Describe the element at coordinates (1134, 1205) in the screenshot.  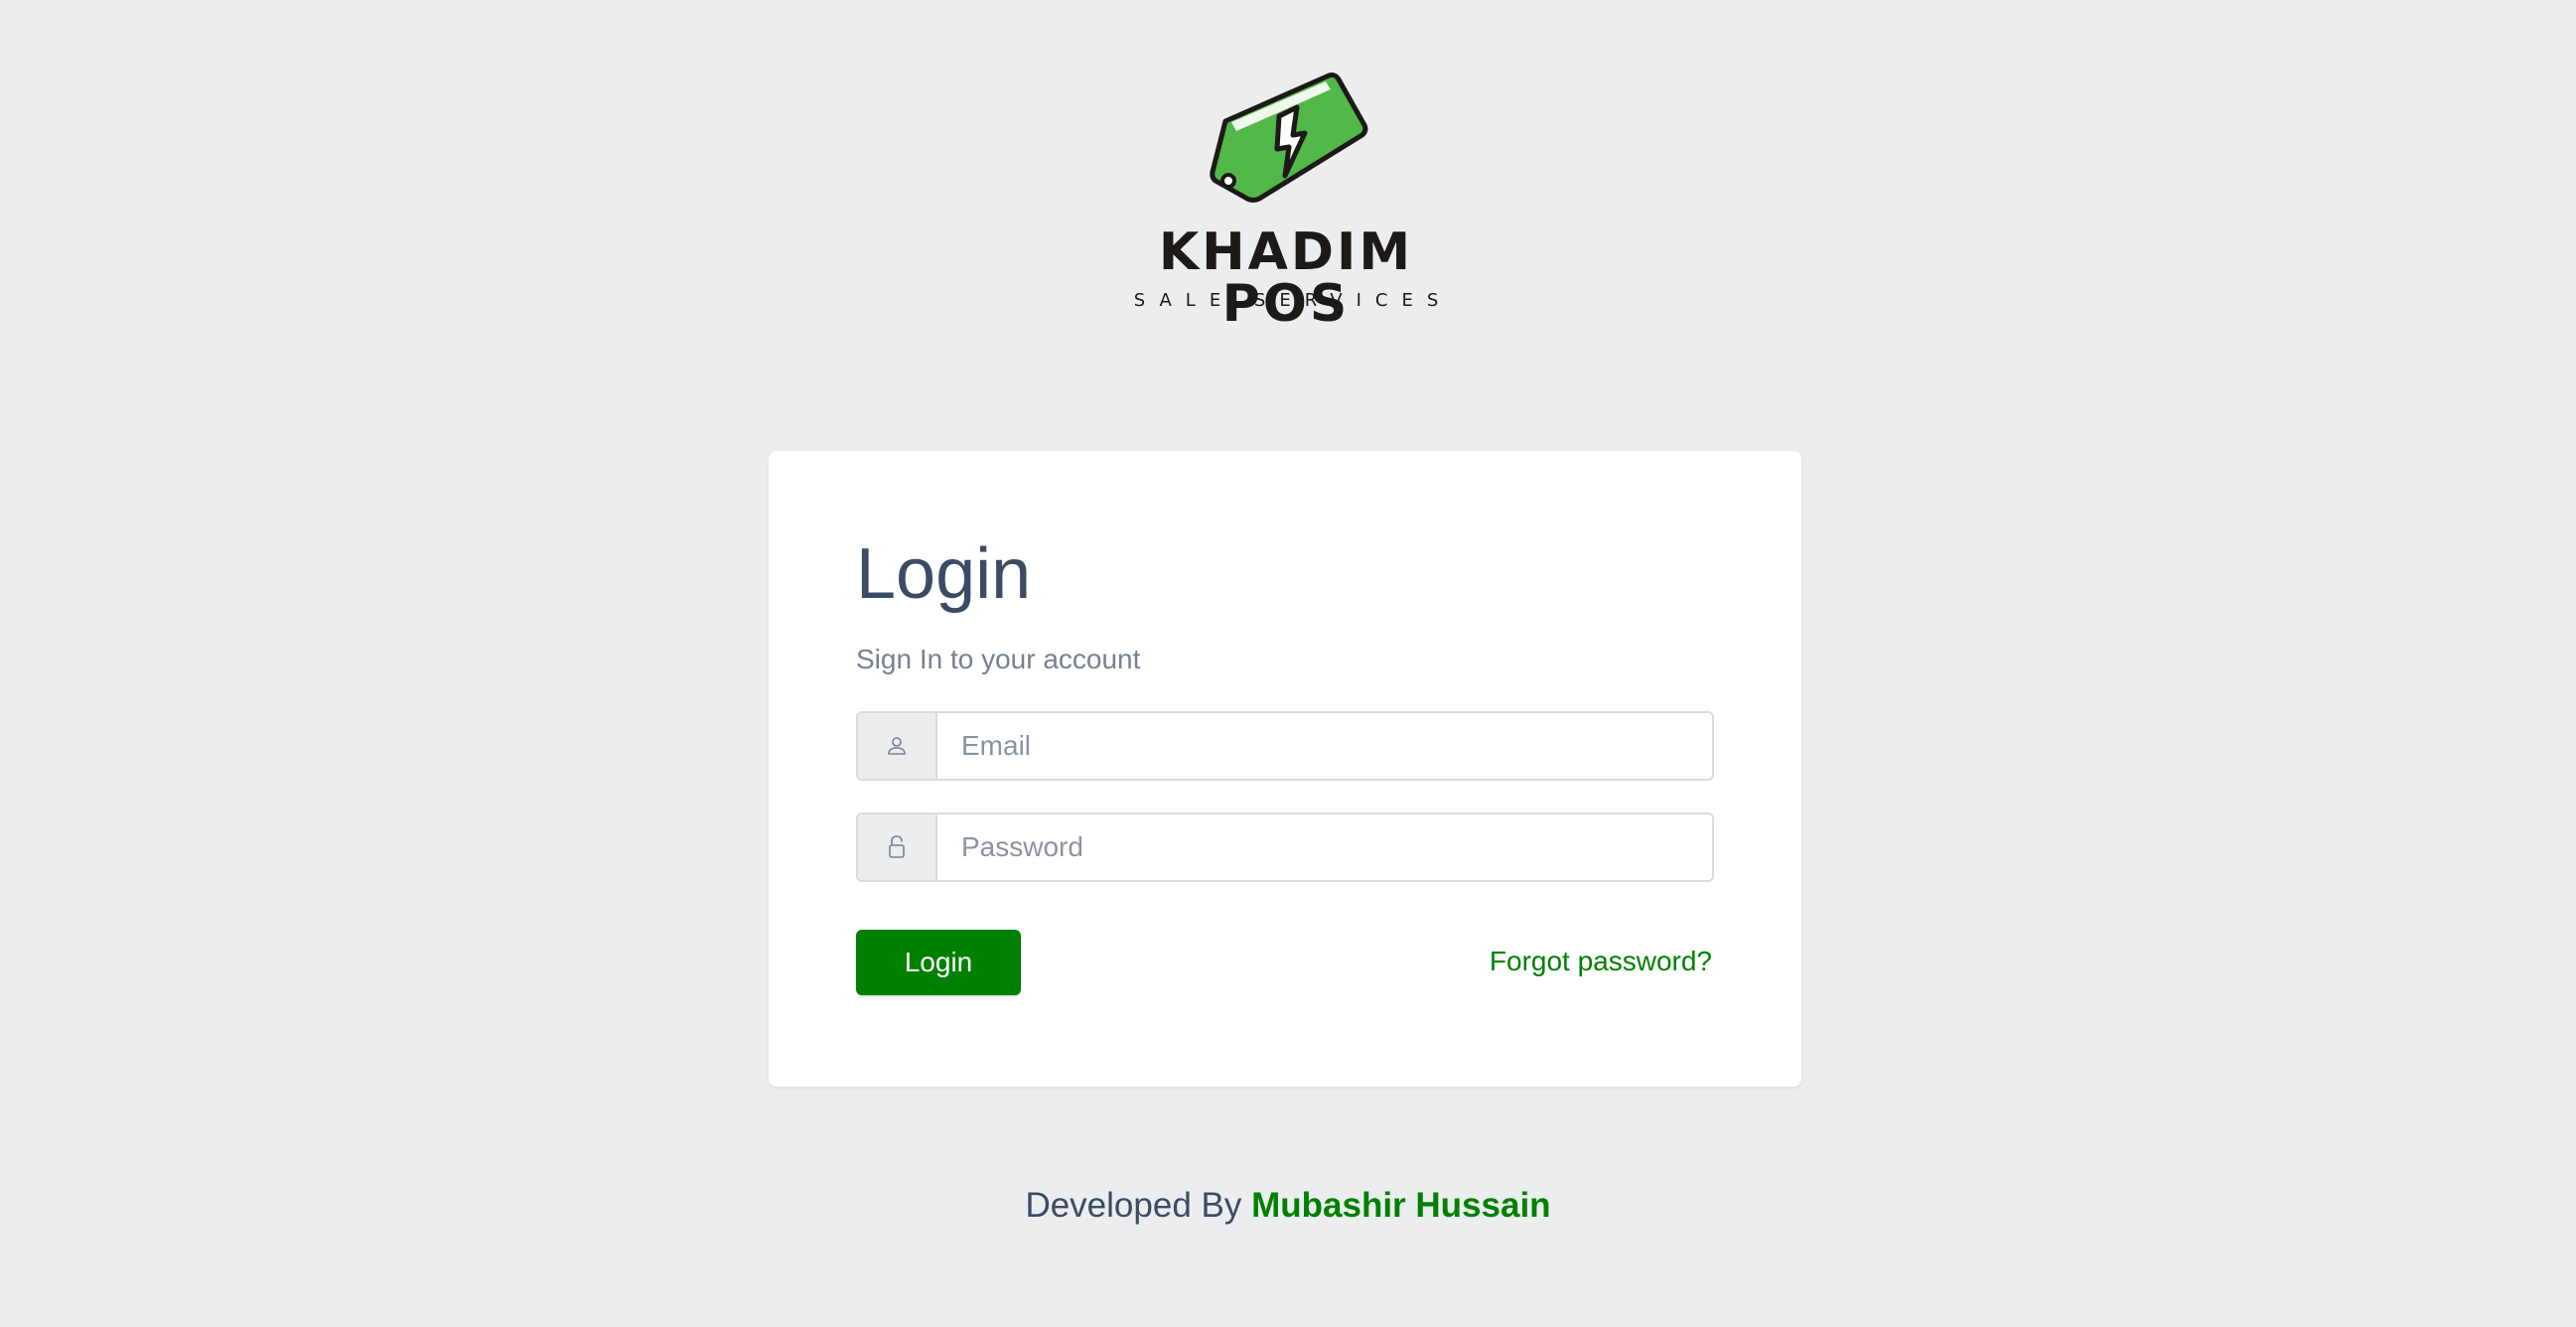
I see `footer-prefix: Developed By` at that location.